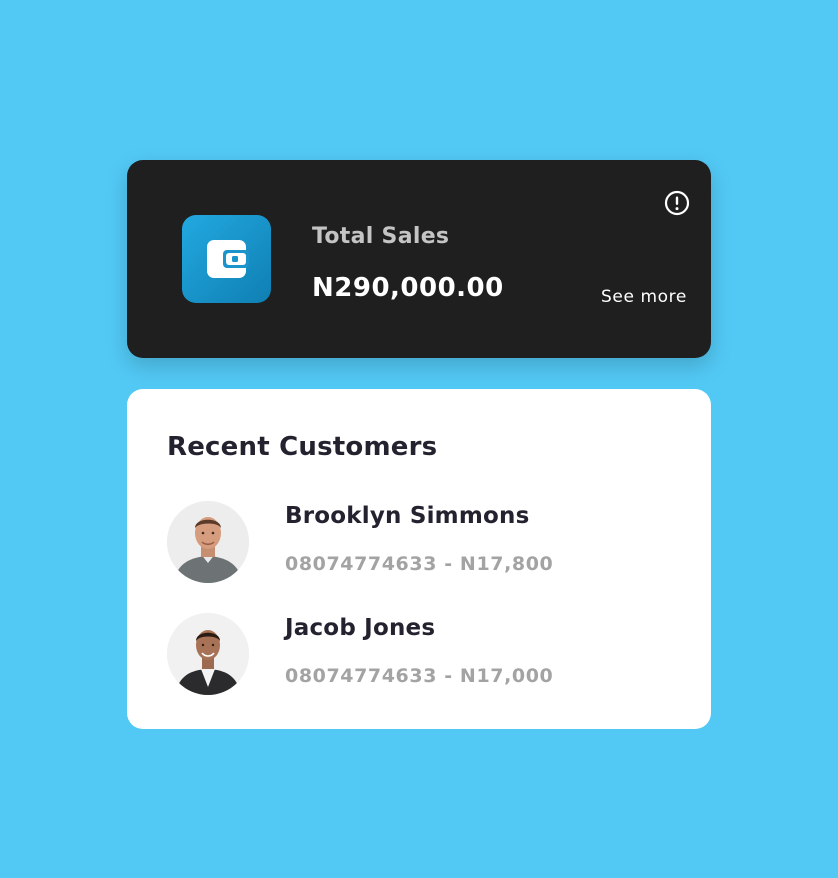 The image size is (838, 878). I want to click on see-more-button: See more, so click(644, 297).